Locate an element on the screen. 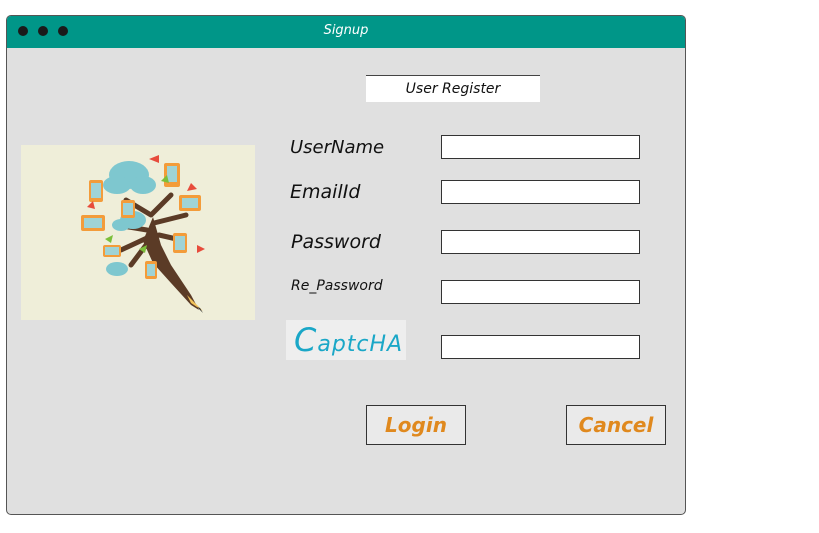  username-label: UserName is located at coordinates (337, 147).